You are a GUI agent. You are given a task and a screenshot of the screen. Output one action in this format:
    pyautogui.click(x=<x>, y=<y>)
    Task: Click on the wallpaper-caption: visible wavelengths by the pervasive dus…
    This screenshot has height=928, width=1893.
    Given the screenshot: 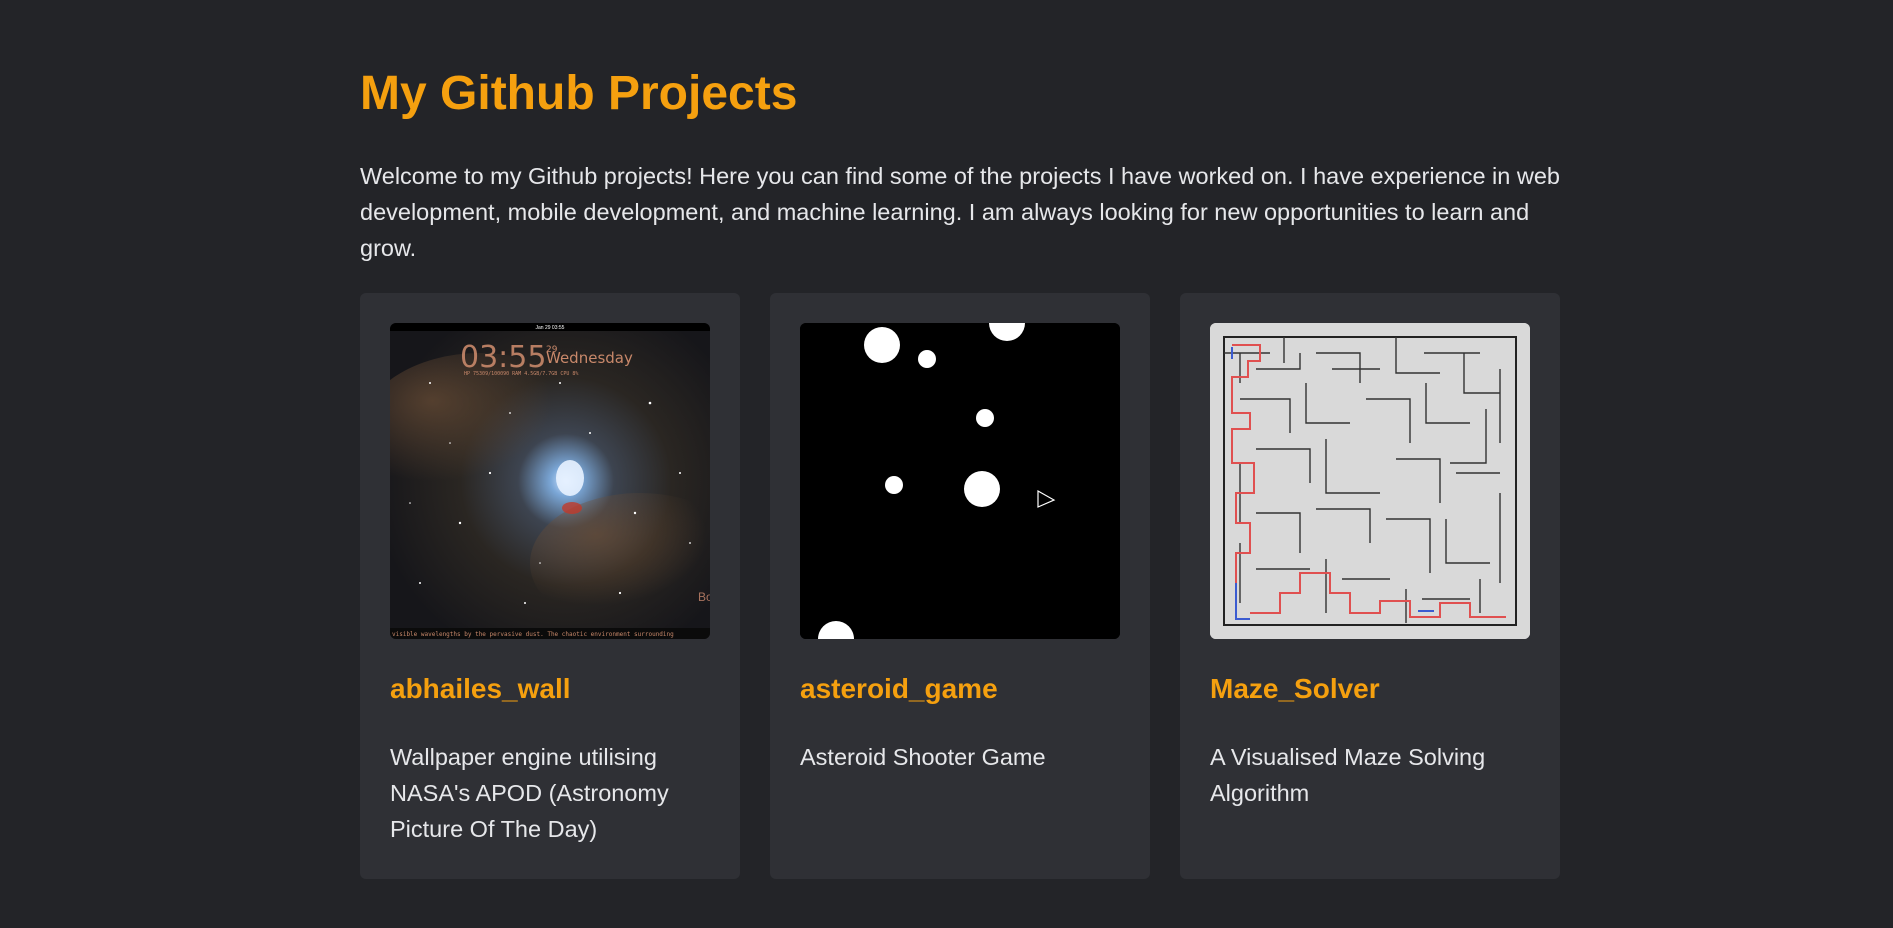 What is the action you would take?
    pyautogui.click(x=533, y=634)
    